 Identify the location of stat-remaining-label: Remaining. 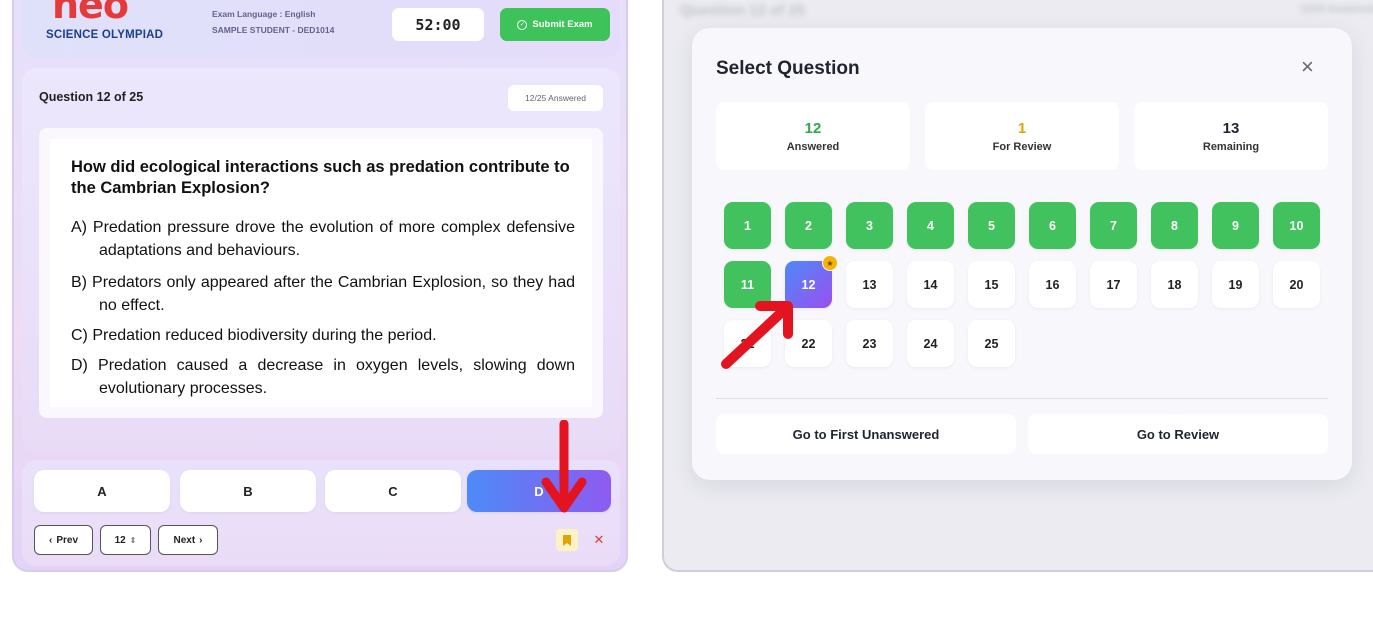
(1231, 146).